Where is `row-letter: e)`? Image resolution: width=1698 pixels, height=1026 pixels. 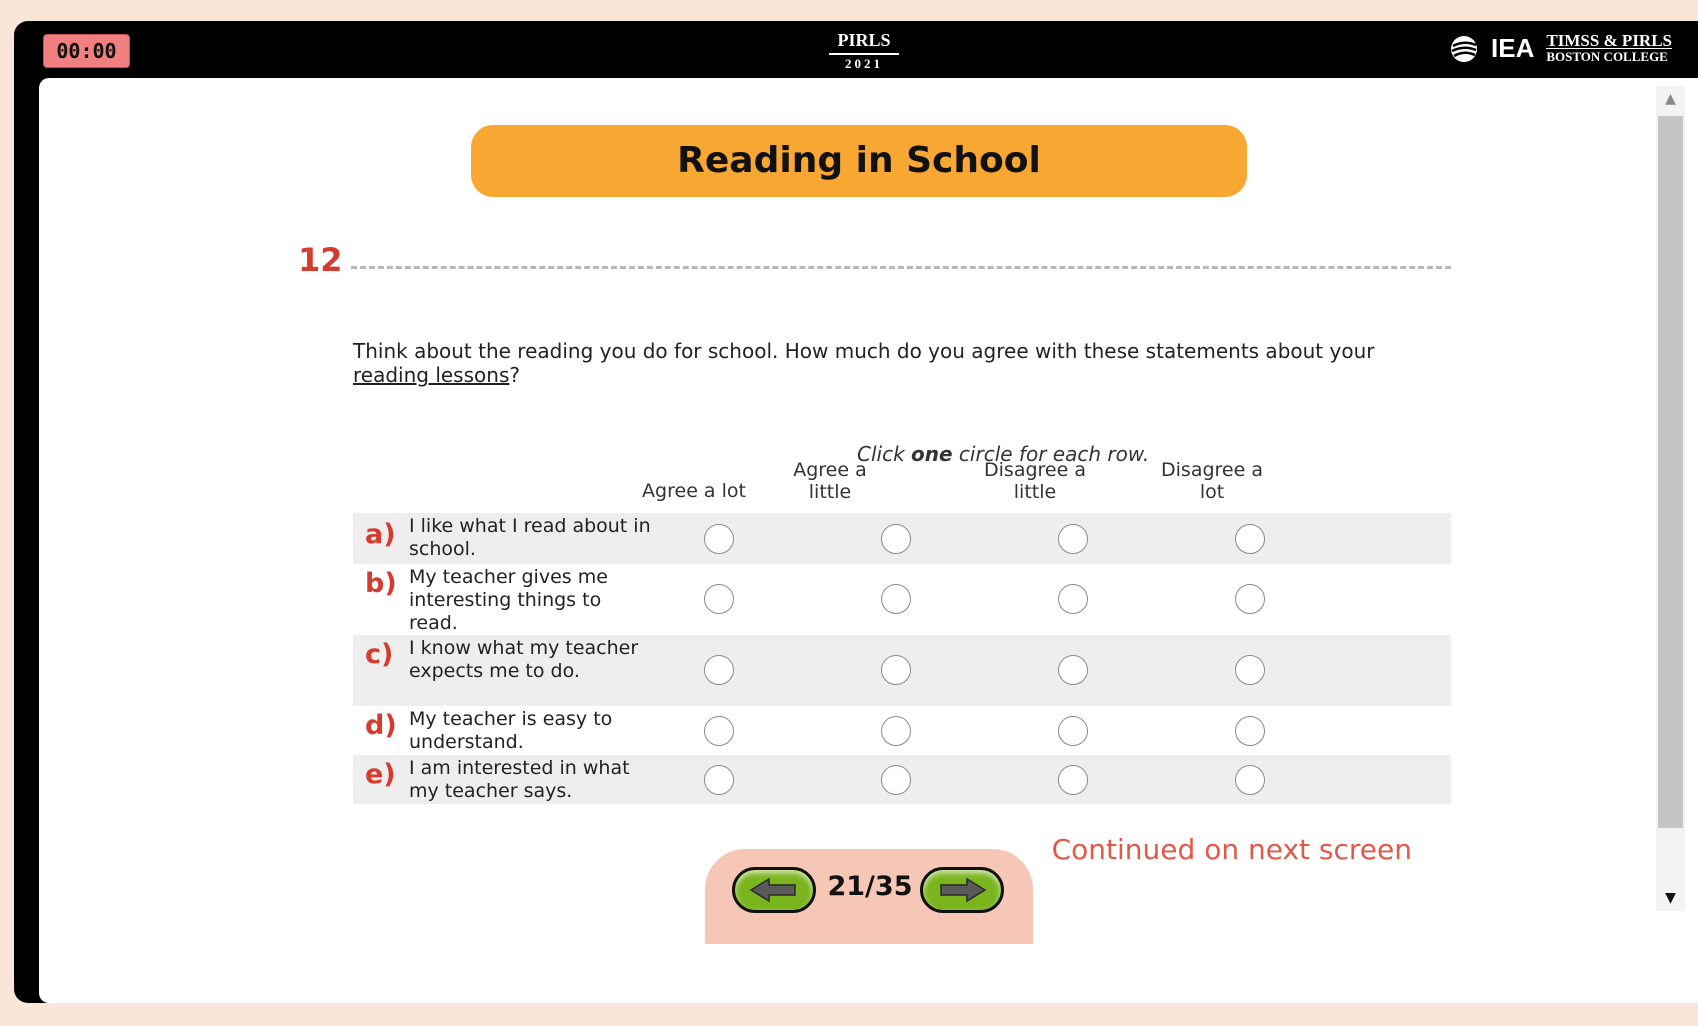
row-letter: e) is located at coordinates (380, 774).